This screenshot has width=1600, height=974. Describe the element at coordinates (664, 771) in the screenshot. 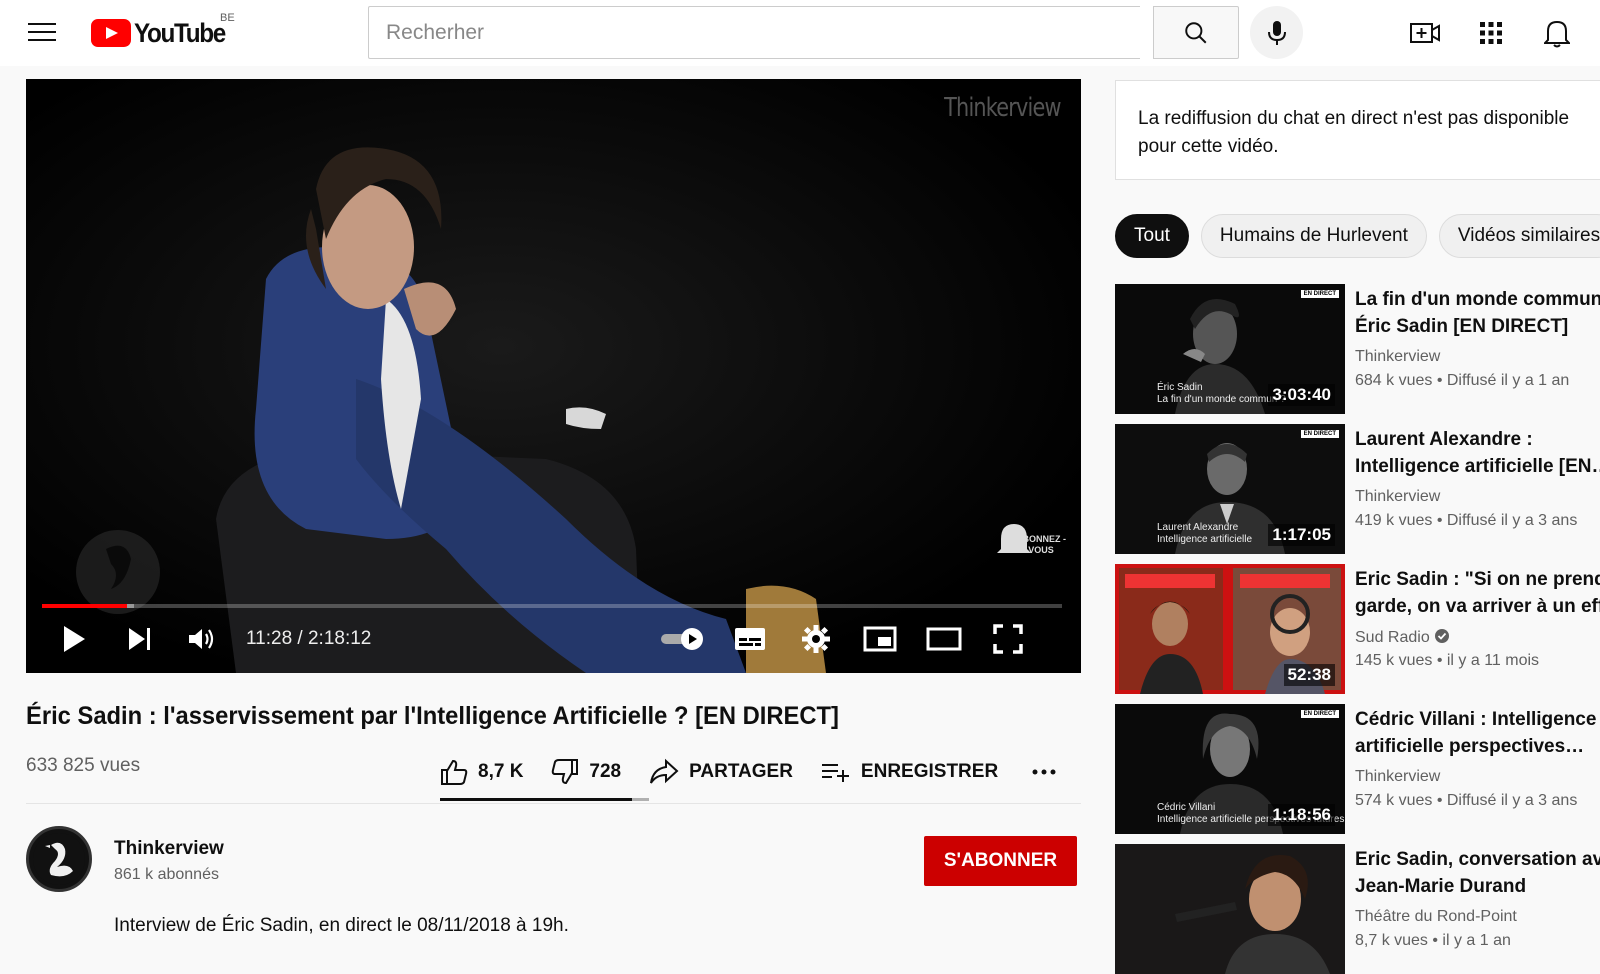

I see `share-icon` at that location.